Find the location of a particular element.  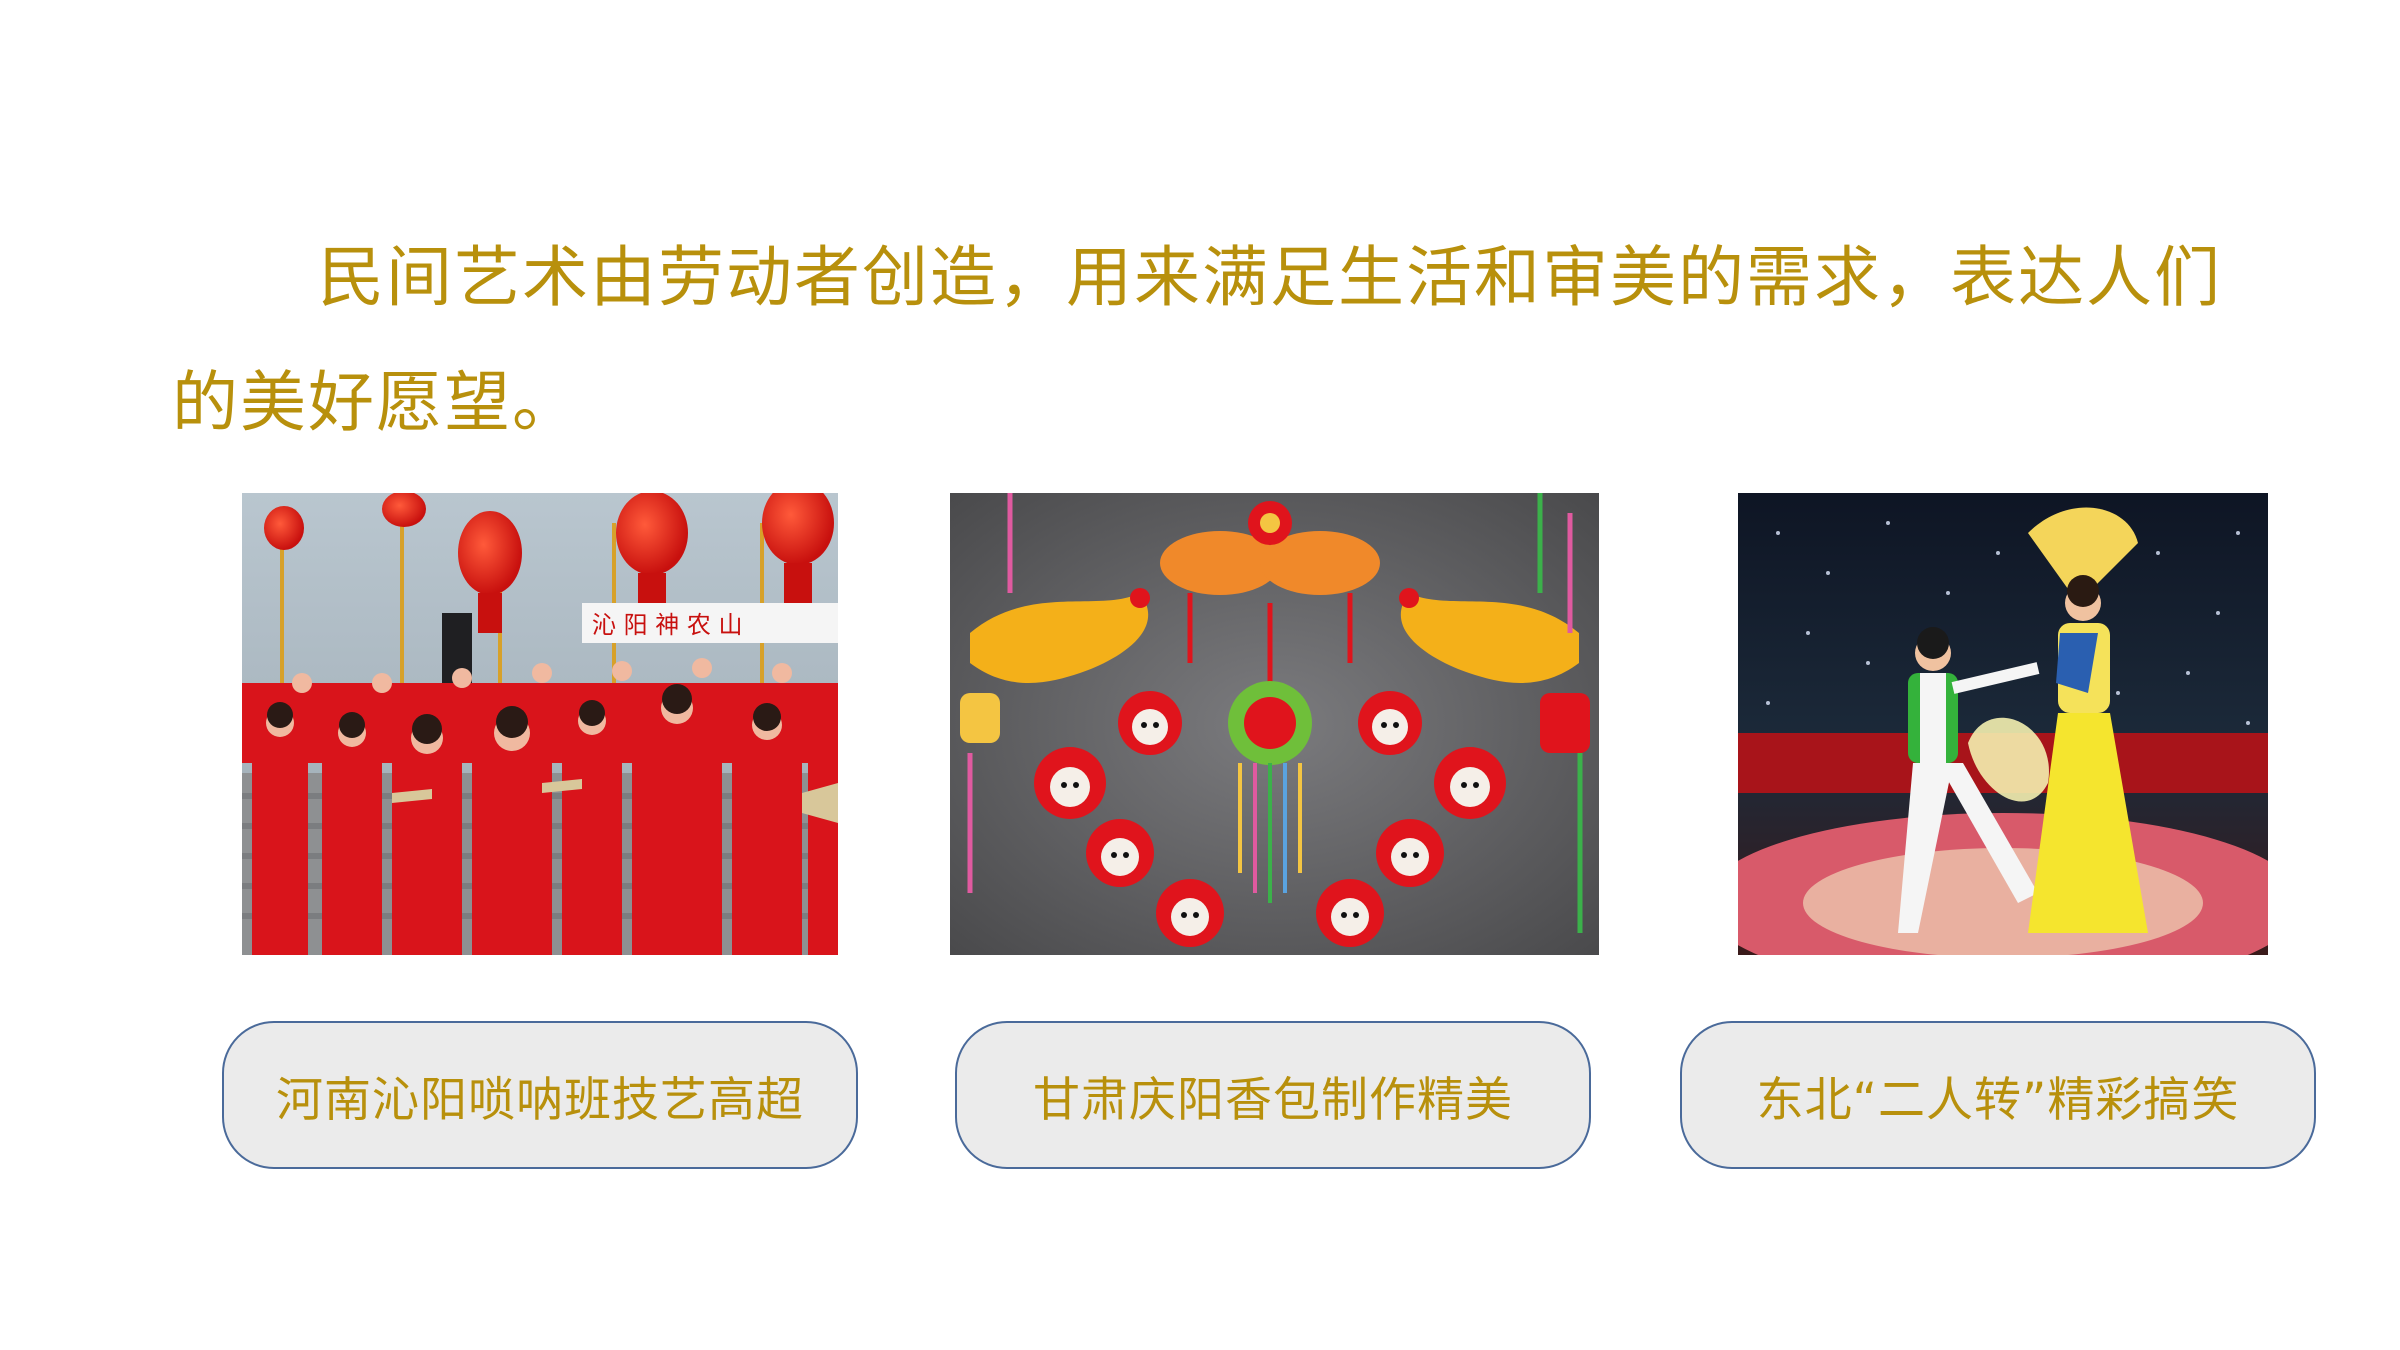

errenzhuan-image is located at coordinates (2003, 724).